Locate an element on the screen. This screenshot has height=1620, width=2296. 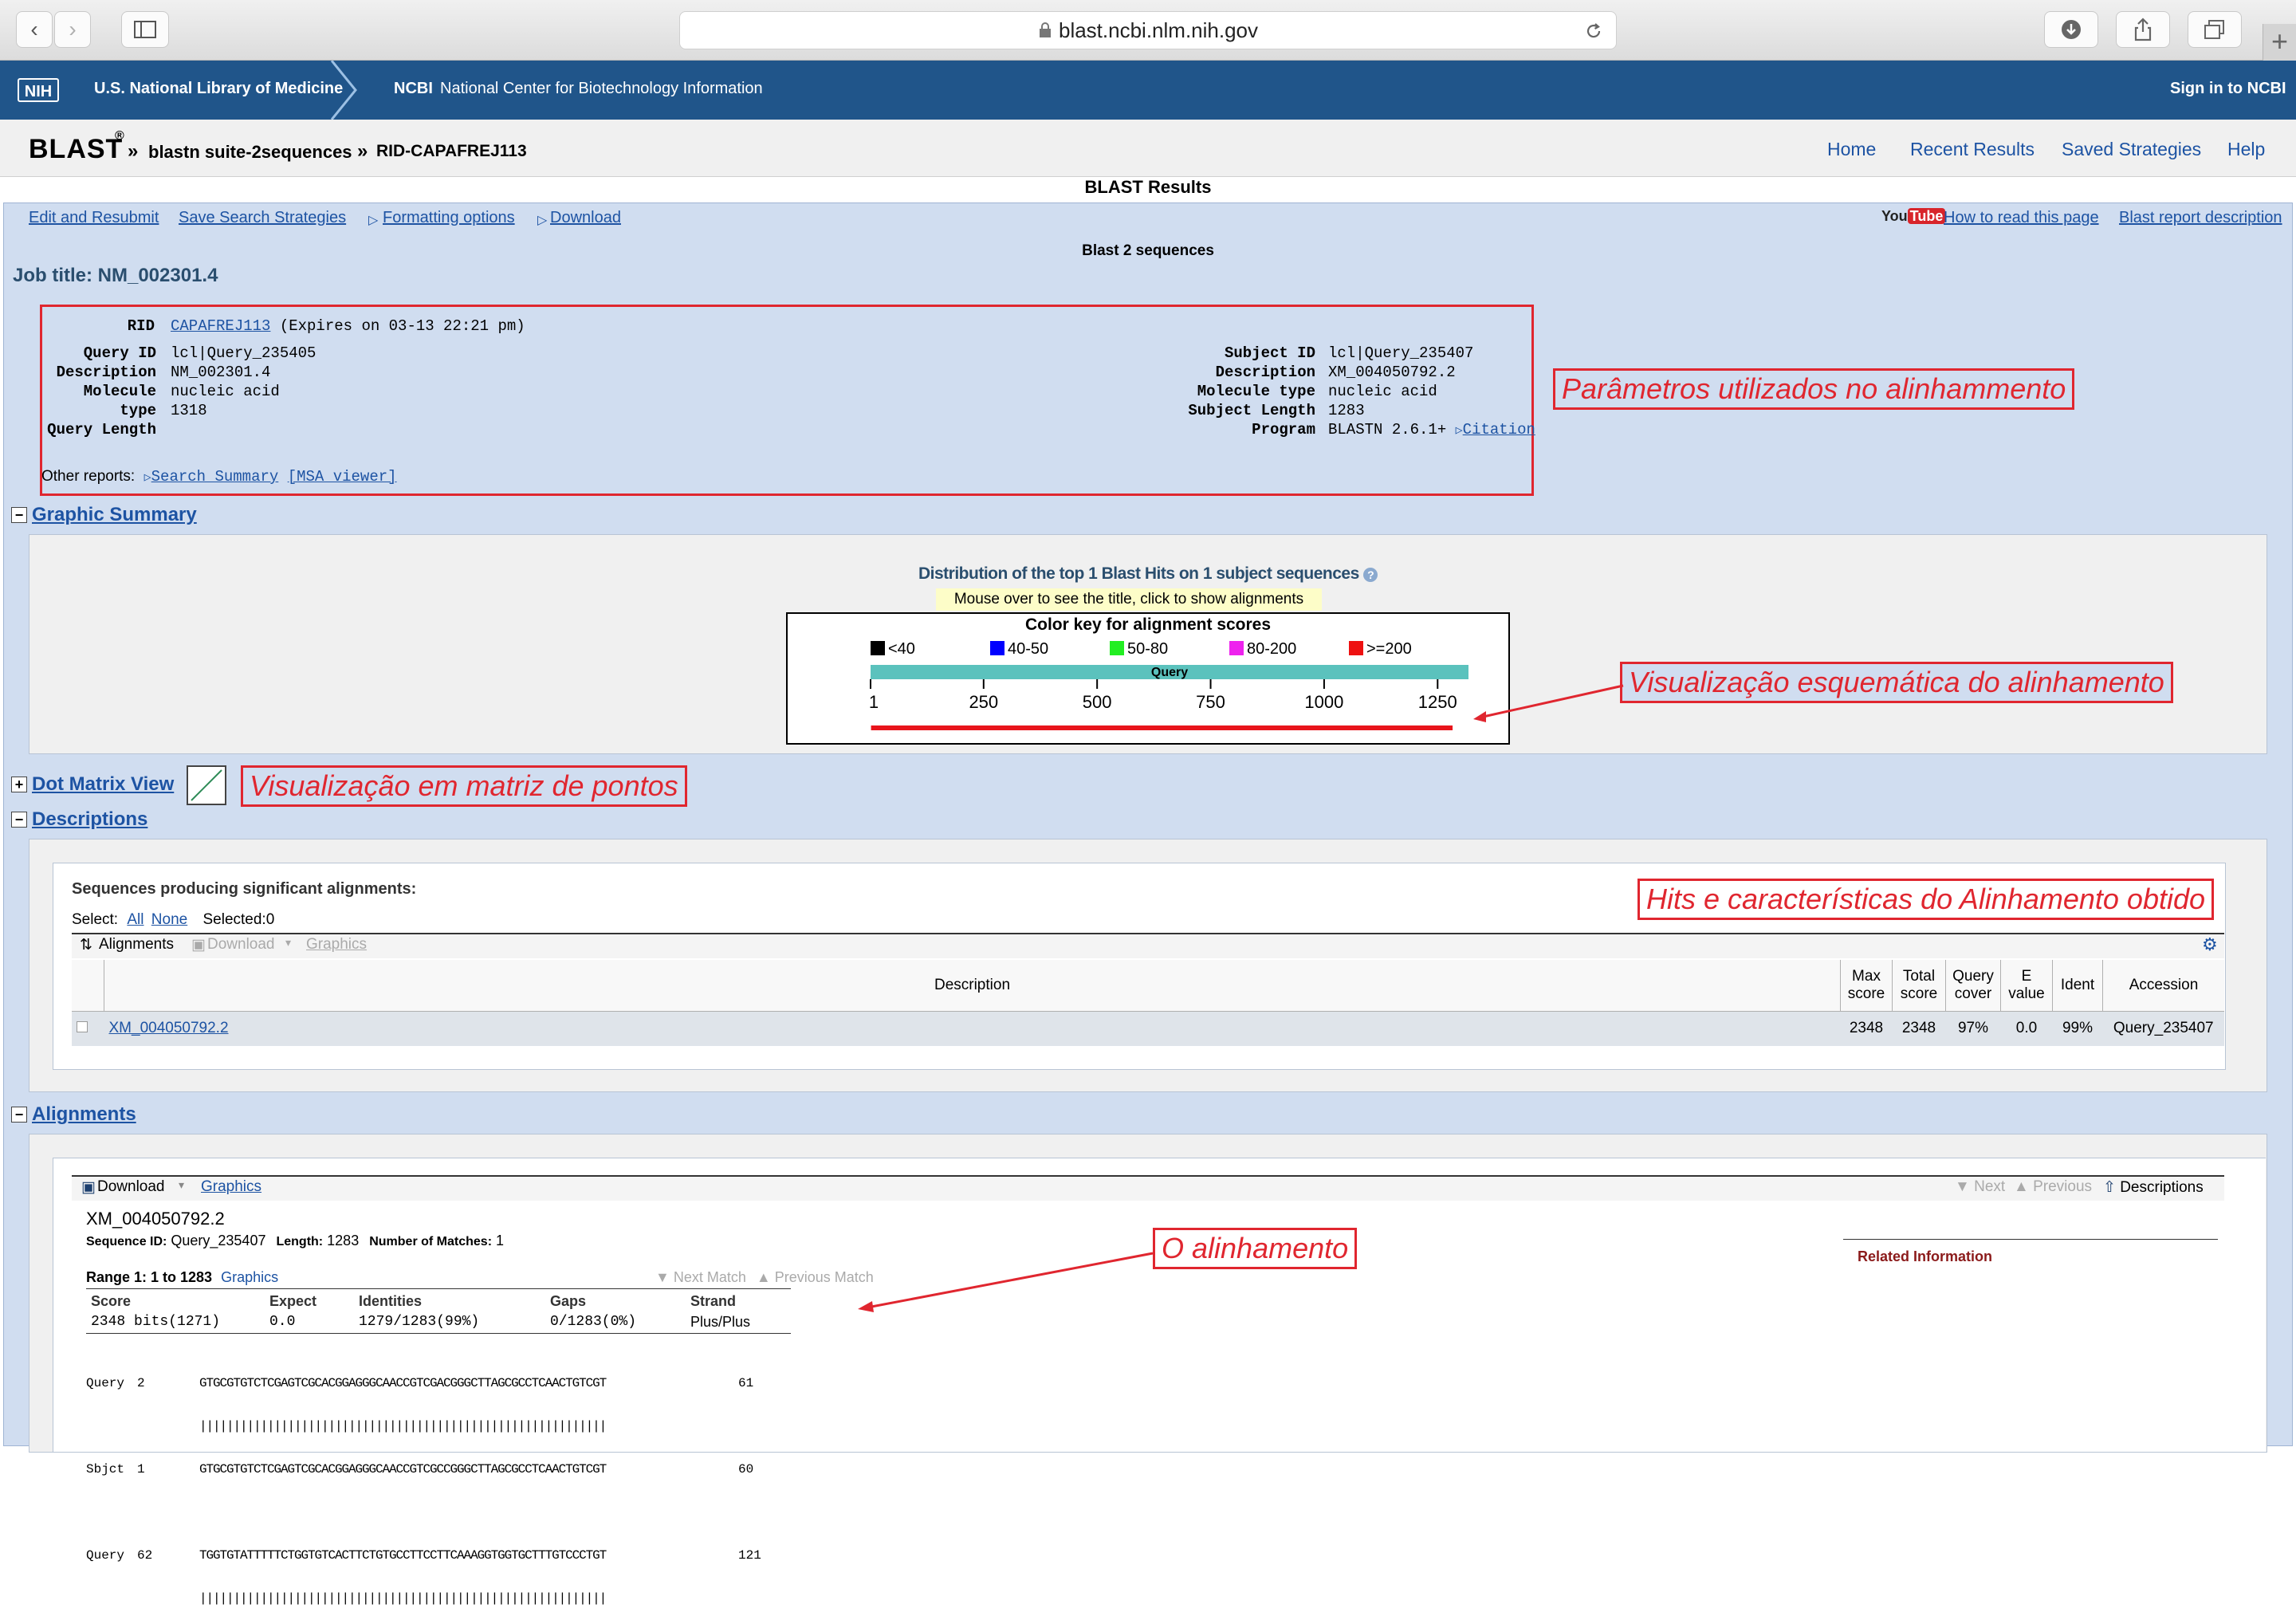
settings-gear-icon: ⚙ is located at coordinates (2210, 945).